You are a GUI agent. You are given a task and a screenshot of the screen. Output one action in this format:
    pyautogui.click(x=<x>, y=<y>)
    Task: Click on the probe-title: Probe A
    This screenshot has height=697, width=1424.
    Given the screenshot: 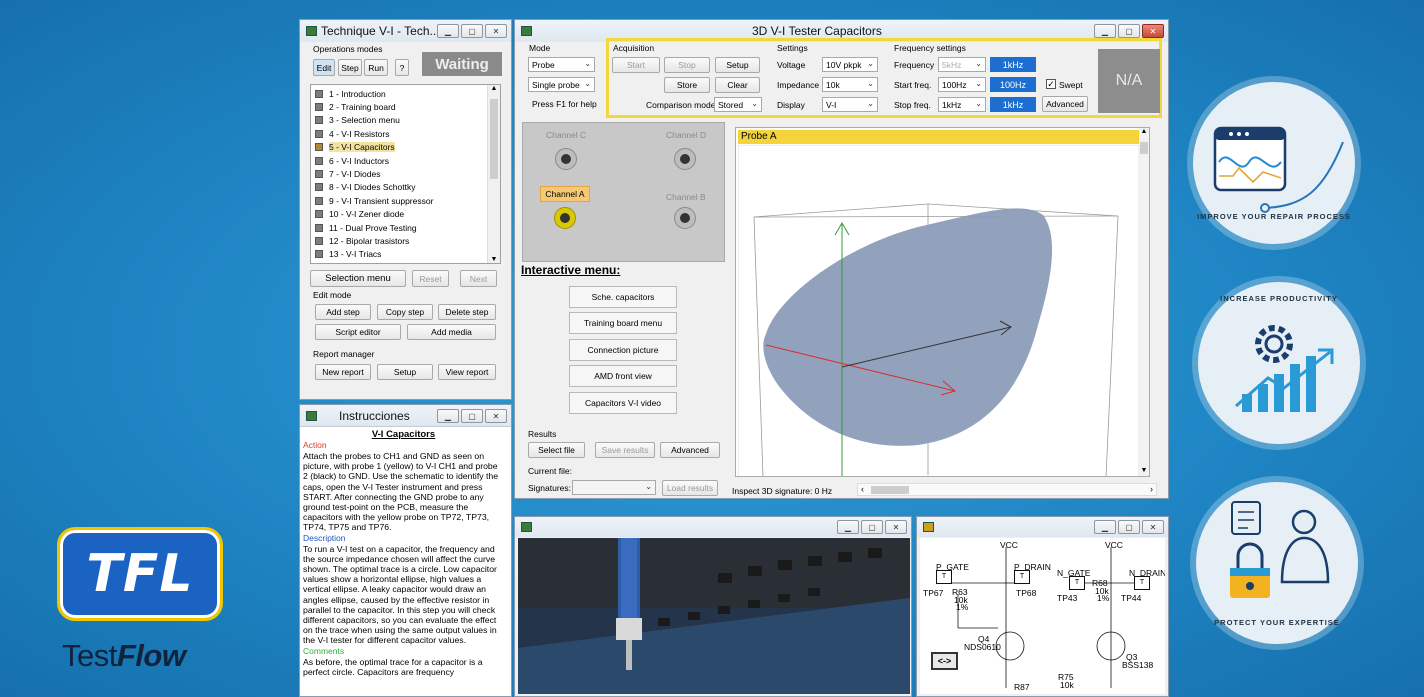 What is the action you would take?
    pyautogui.click(x=938, y=137)
    